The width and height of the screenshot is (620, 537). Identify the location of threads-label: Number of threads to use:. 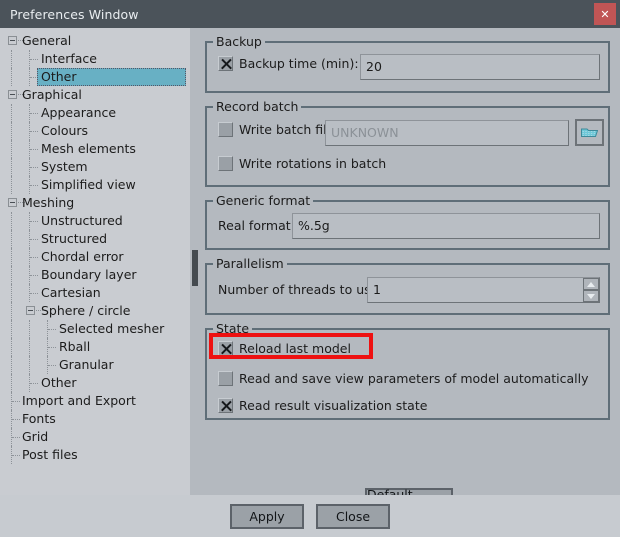
(300, 289).